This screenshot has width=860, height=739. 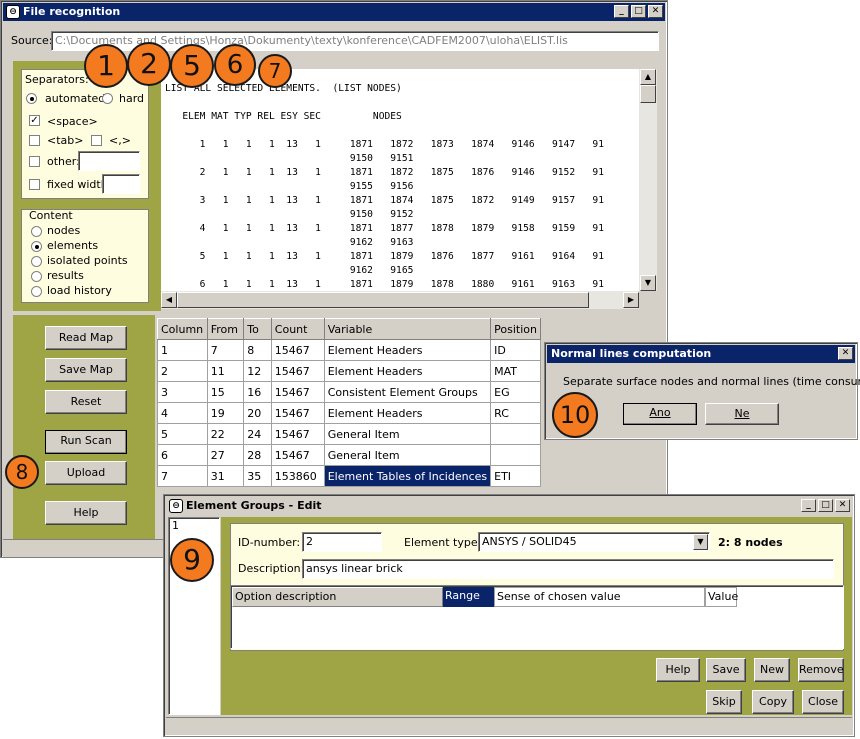 What do you see at coordinates (225, 476) in the screenshot?
I see `table-cell: 31` at bounding box center [225, 476].